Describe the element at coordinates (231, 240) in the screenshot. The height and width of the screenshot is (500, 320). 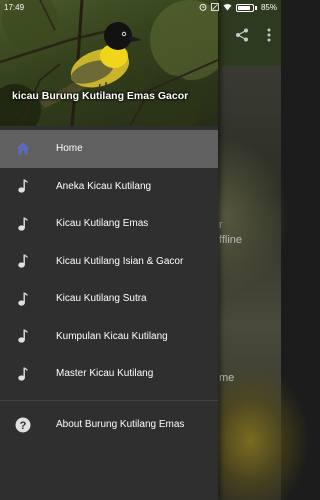
I see `background-text-fragment: ffline` at that location.